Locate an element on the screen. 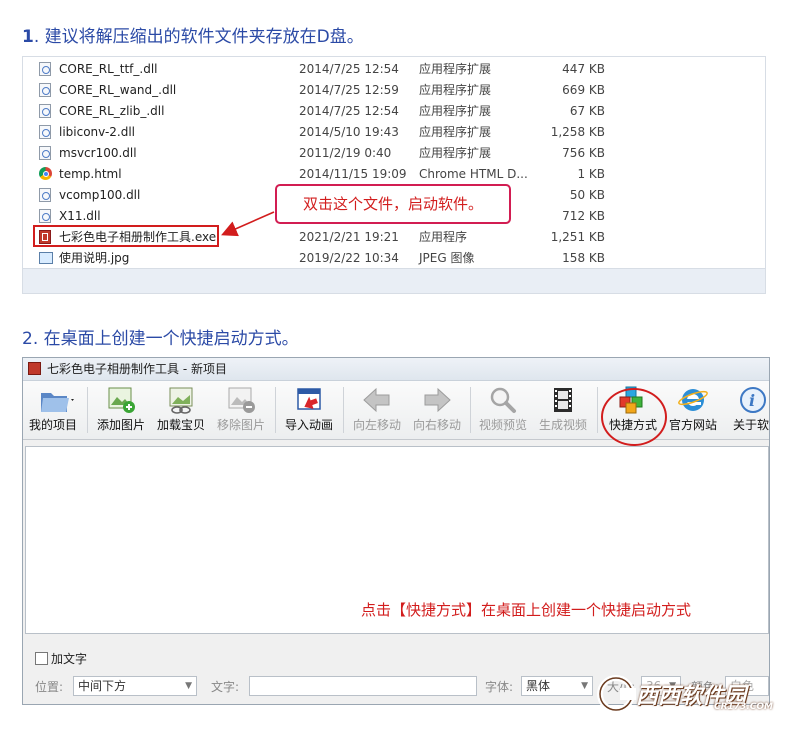 The image size is (790, 730). file-size: 712 KB is located at coordinates (583, 216).